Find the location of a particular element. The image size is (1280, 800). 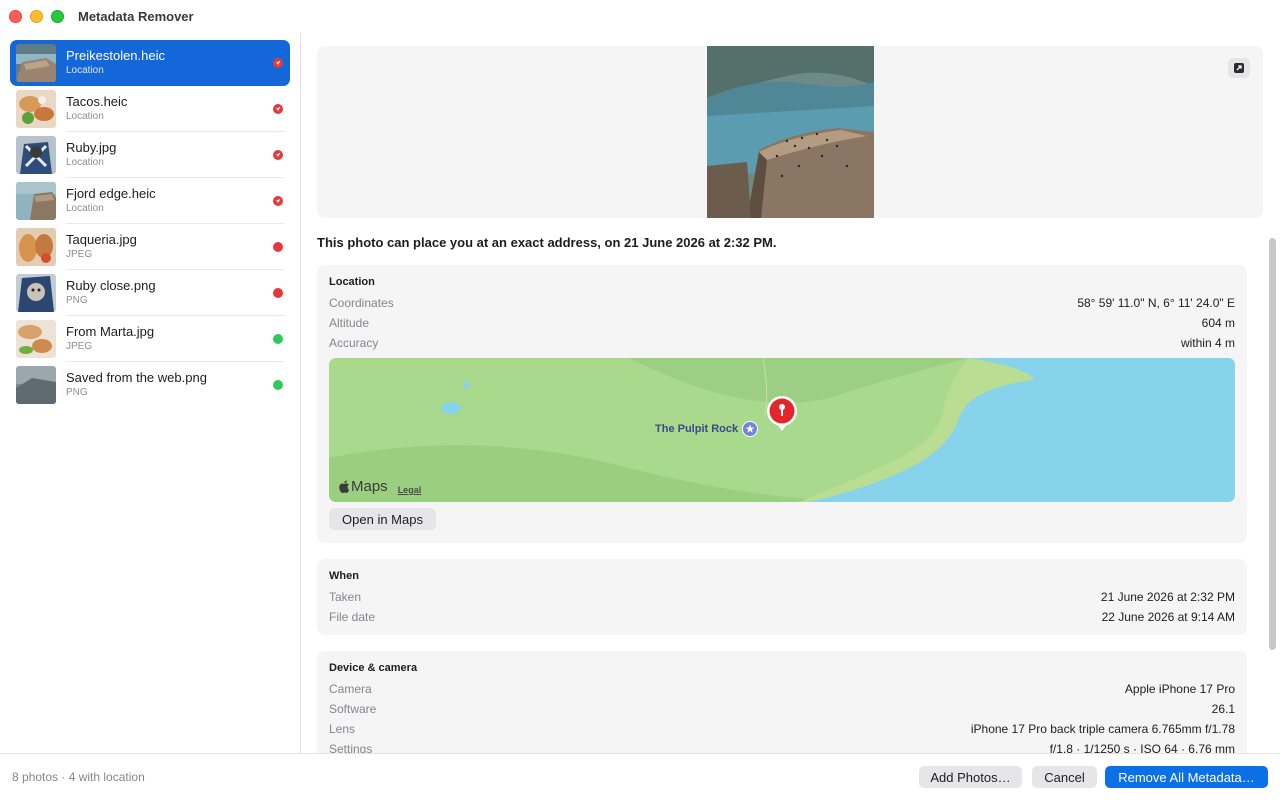

file-item-ruby: Ruby.jpg Location is located at coordinates (150, 155).